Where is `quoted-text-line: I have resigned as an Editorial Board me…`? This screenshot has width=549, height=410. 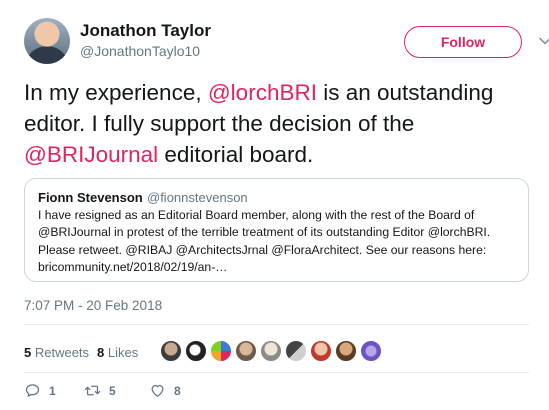
quoted-text-line: I have resigned as an Editorial Board me… is located at coordinates (256, 215).